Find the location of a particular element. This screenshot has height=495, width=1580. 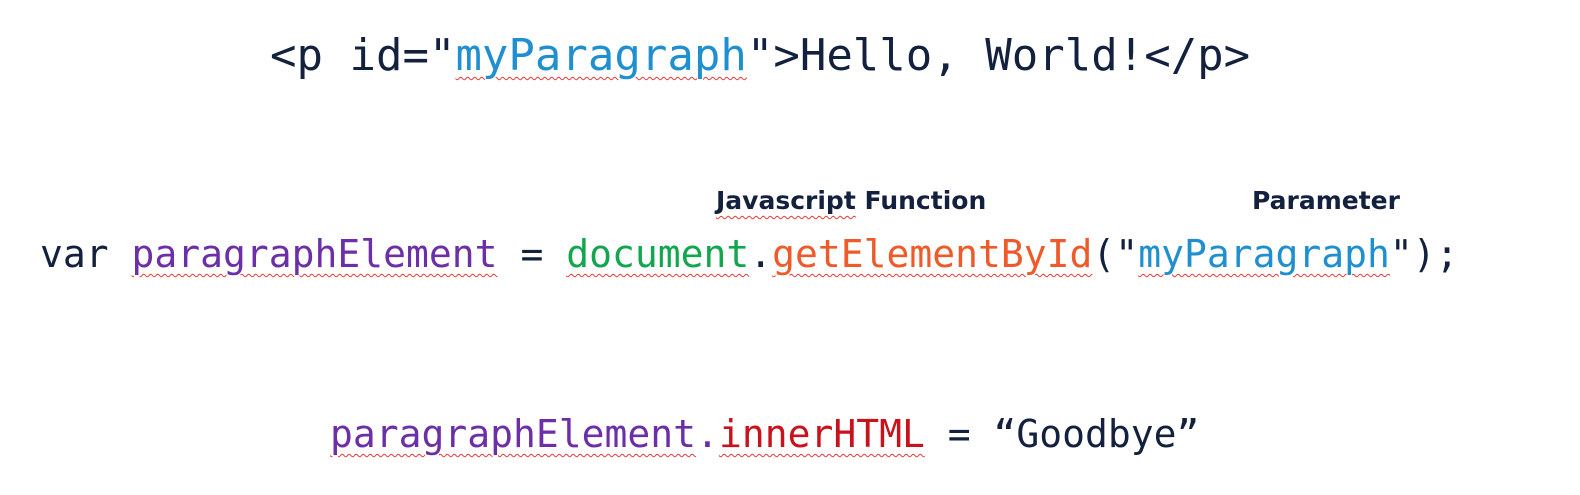

close-tag: </p> is located at coordinates (1197, 55).